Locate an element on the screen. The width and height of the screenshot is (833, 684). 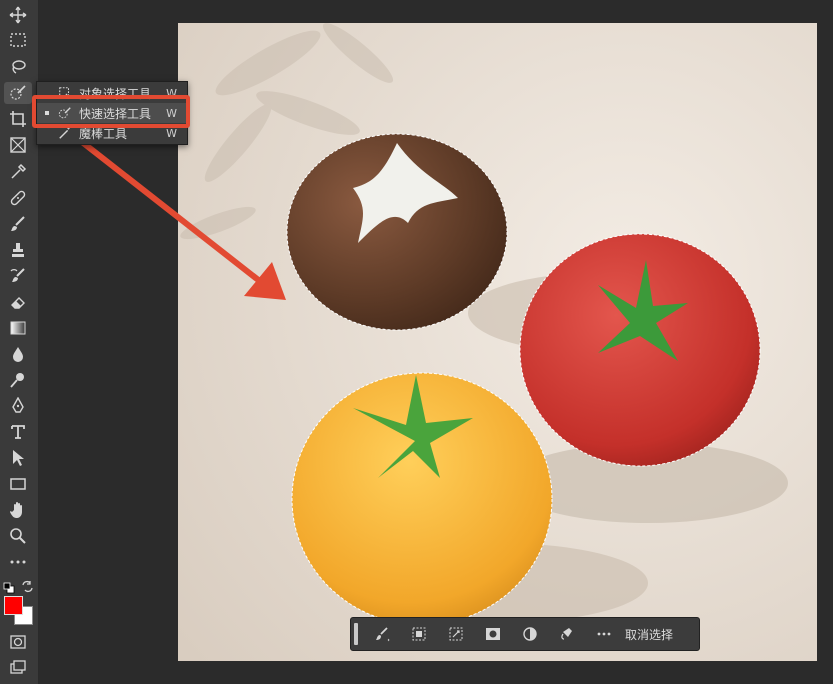
mask-icon is located at coordinates (493, 634).